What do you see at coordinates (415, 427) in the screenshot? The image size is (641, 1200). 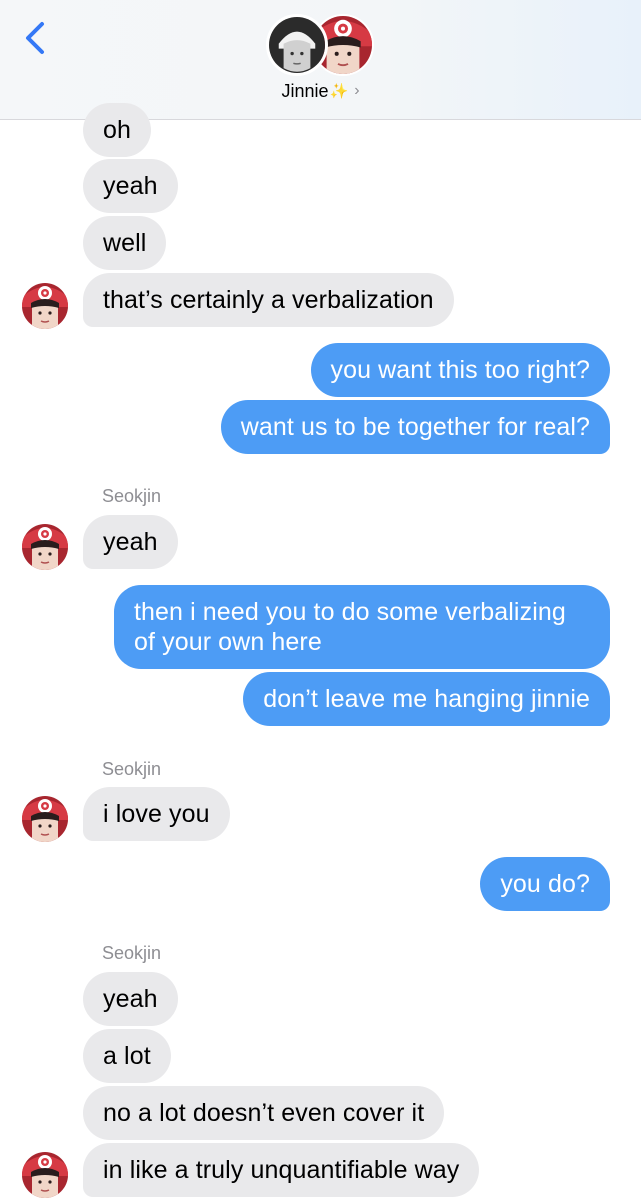 I see `outgoing-message: want us to be together for real?` at bounding box center [415, 427].